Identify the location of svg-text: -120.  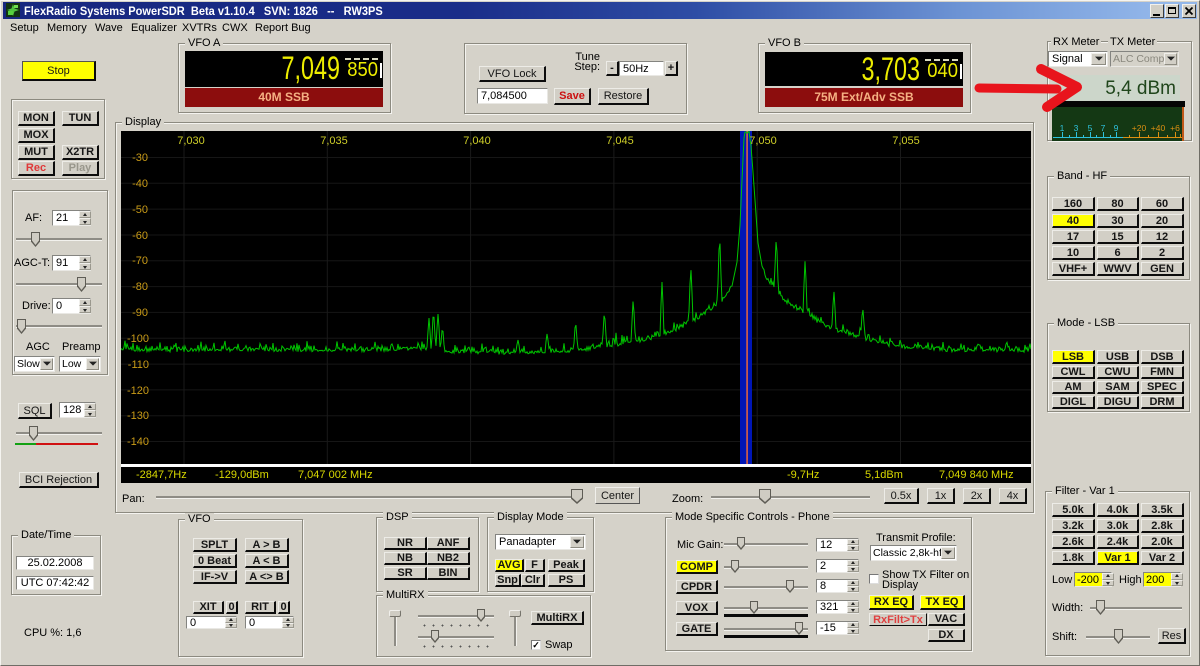
(138, 391).